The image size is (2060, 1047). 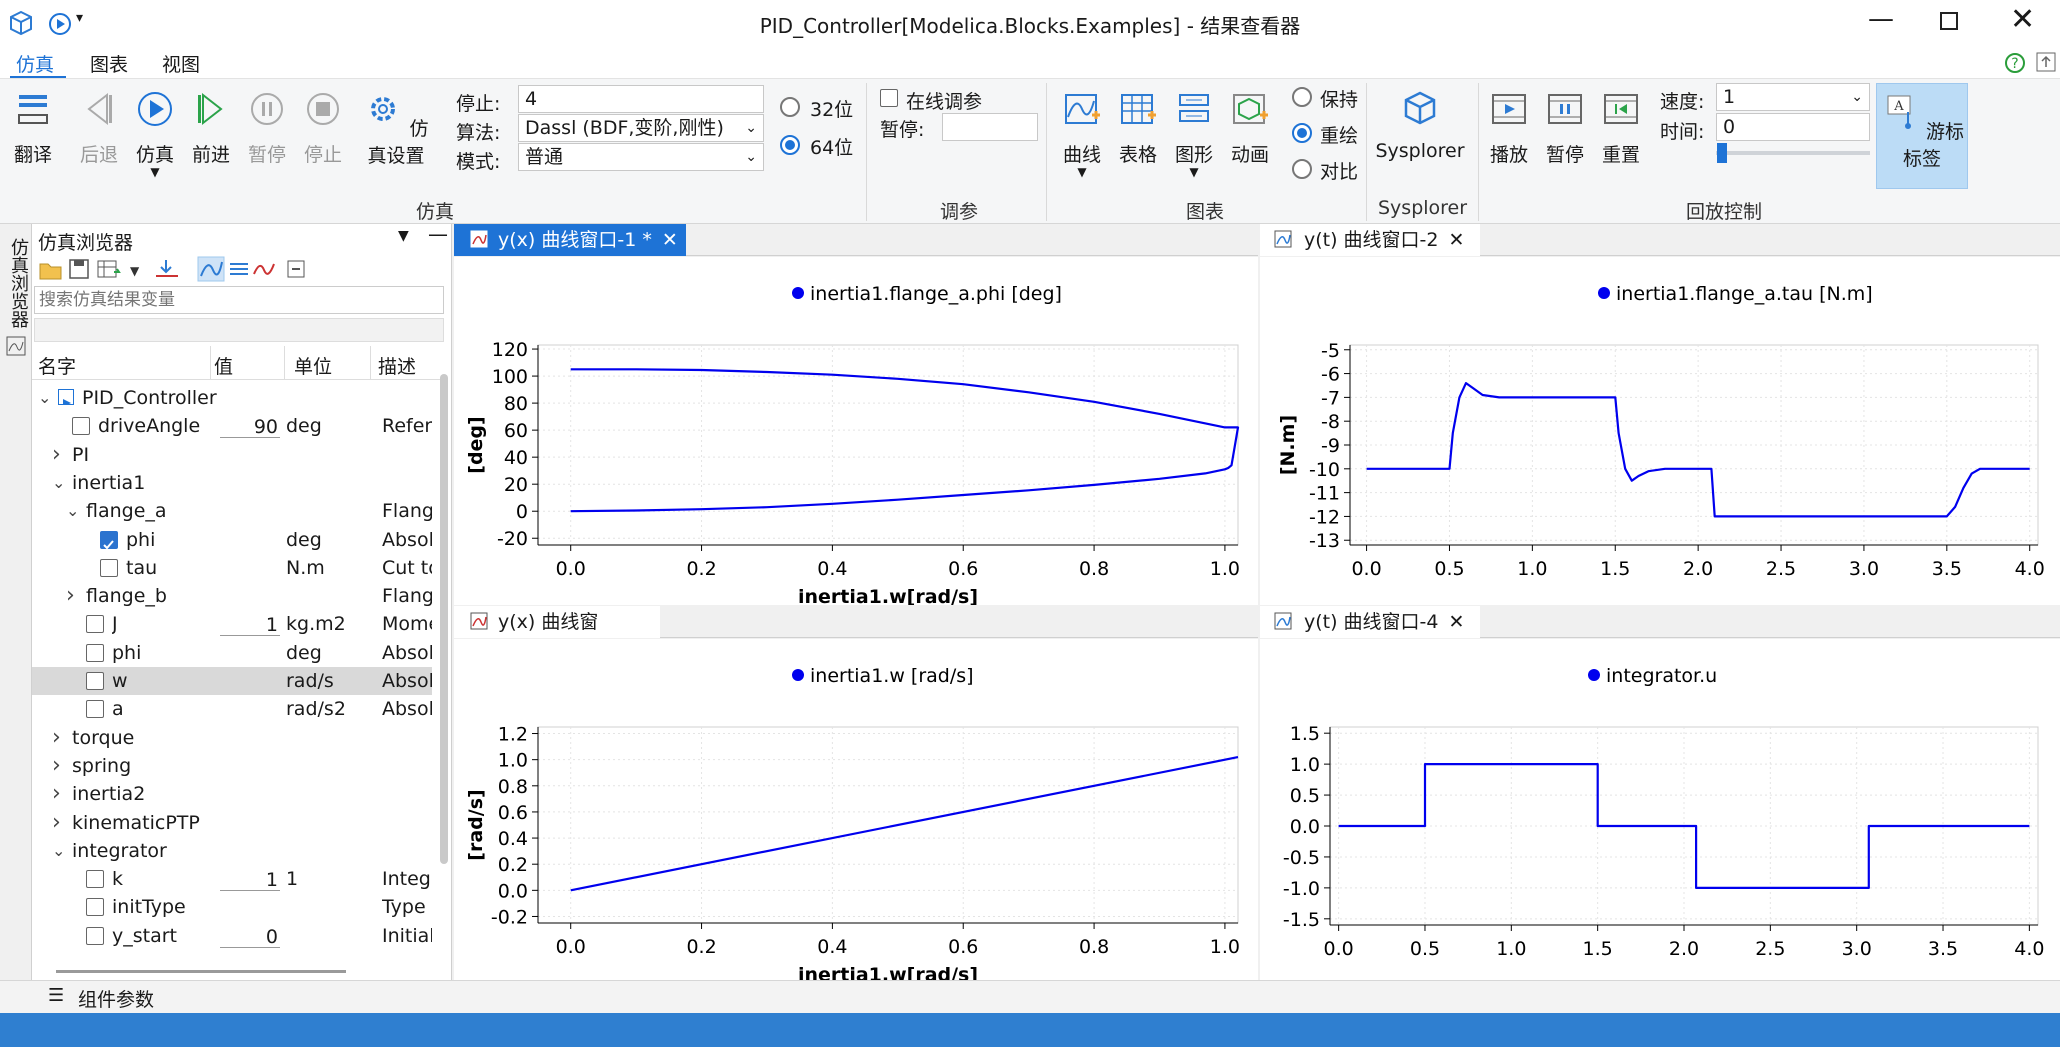 I want to click on tab-plot-4: y(t) 曲线窗口-4 ✕, so click(x=1370, y=622).